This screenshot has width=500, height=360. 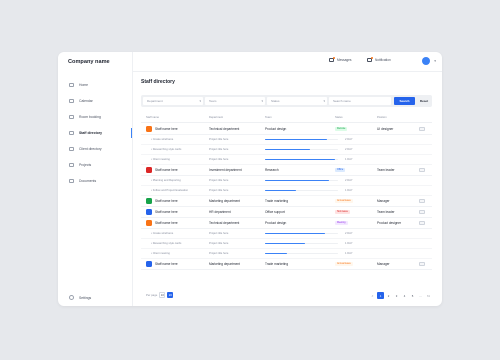 I want to click on staff-icon, so click(x=71, y=133).